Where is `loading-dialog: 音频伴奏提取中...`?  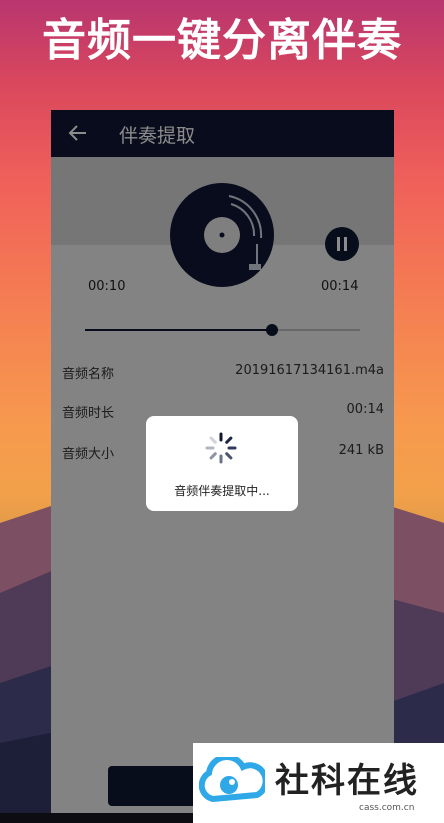 loading-dialog: 音频伴奏提取中... is located at coordinates (222, 463).